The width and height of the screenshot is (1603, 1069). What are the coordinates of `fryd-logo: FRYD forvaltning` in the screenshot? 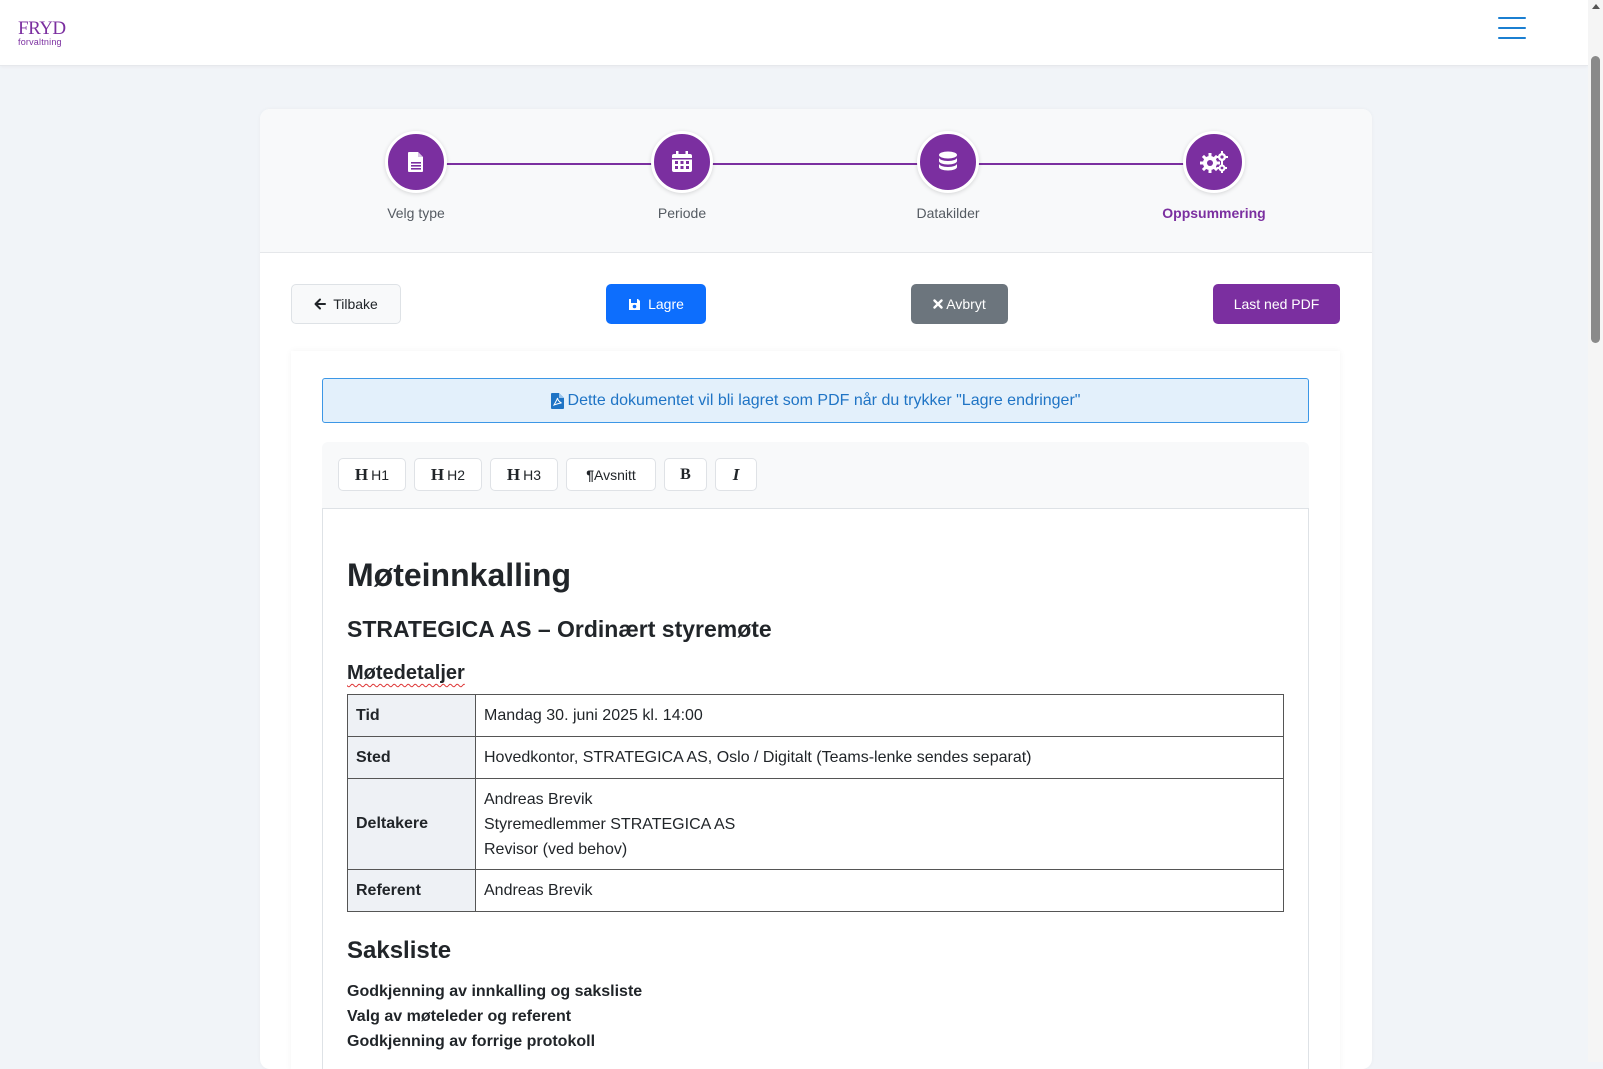 It's located at (42, 33).